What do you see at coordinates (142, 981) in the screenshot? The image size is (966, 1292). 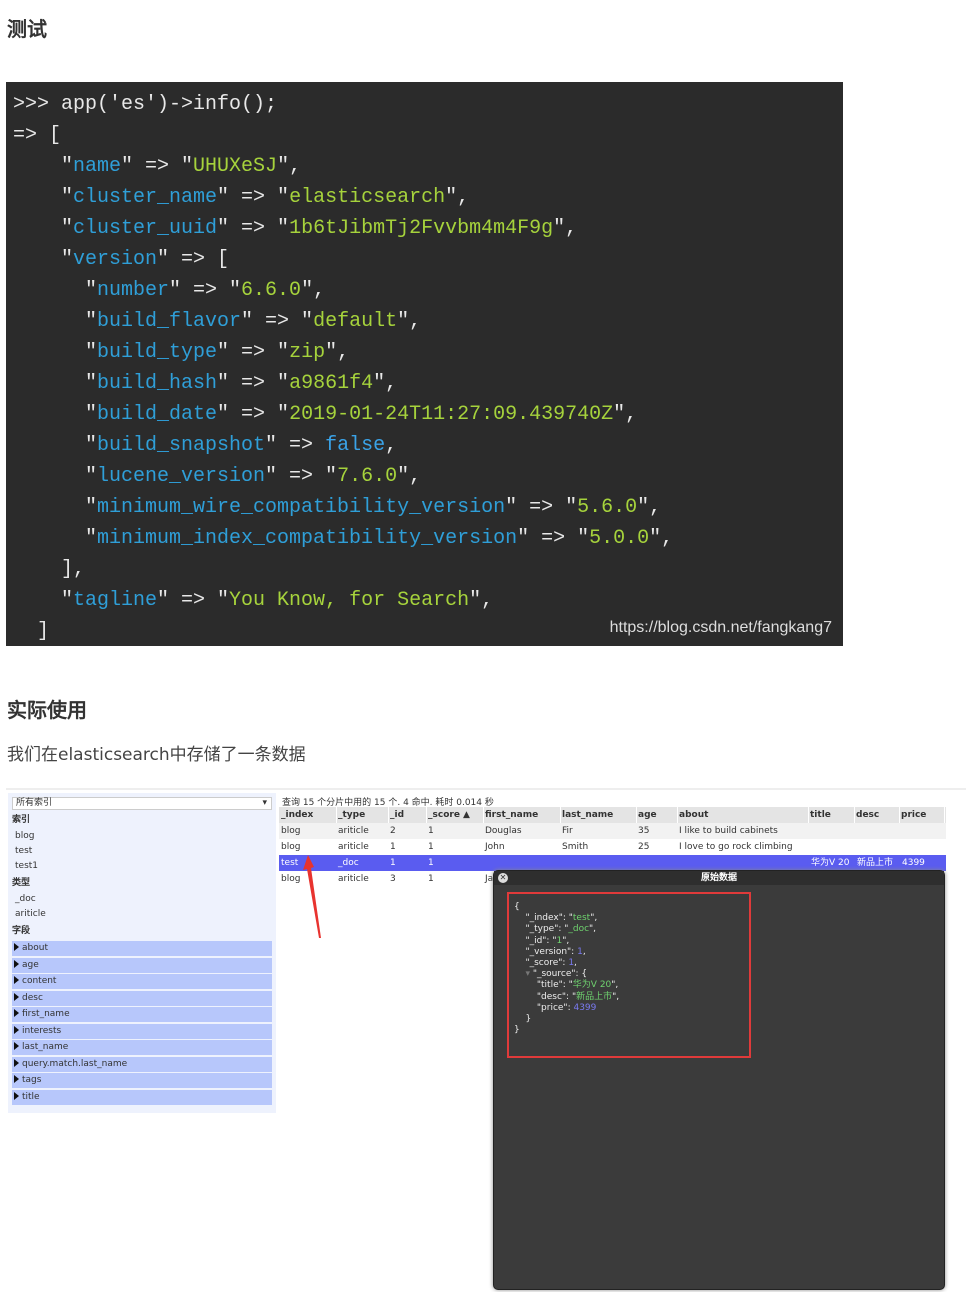 I see `field-item: content` at bounding box center [142, 981].